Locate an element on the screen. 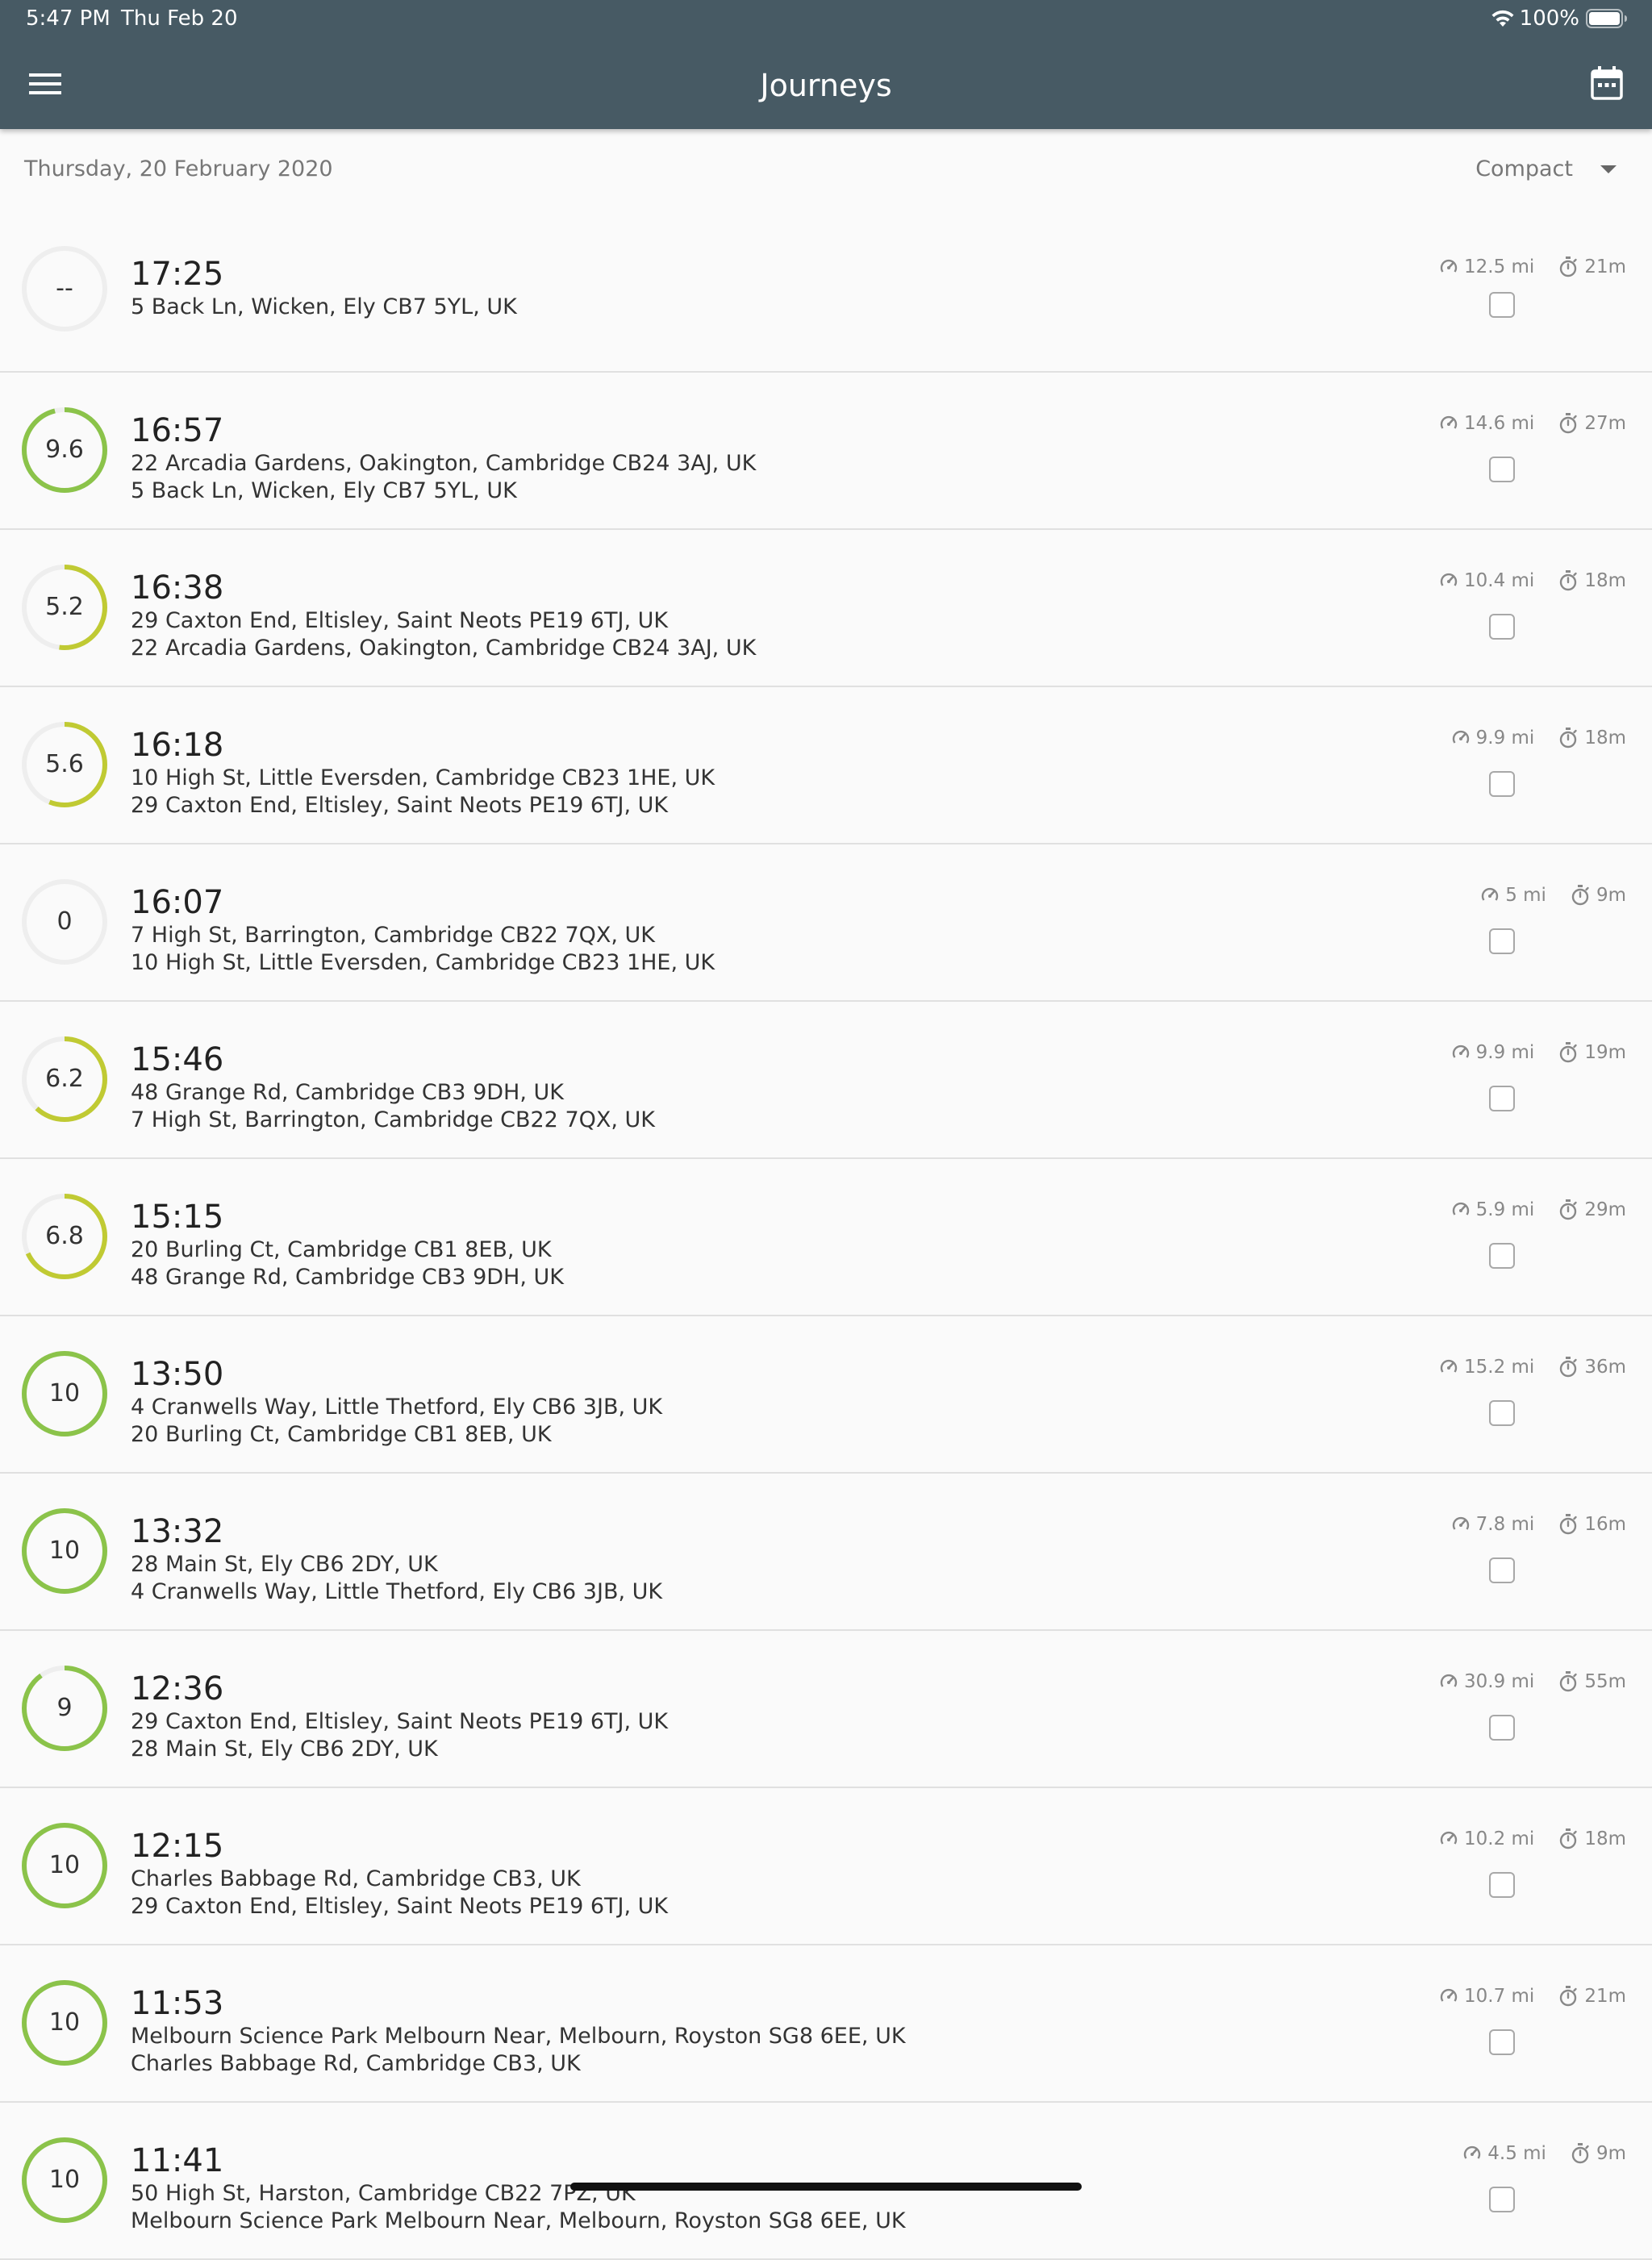 The width and height of the screenshot is (1652, 2260). journey-distance: 10.7 mi is located at coordinates (1499, 1996).